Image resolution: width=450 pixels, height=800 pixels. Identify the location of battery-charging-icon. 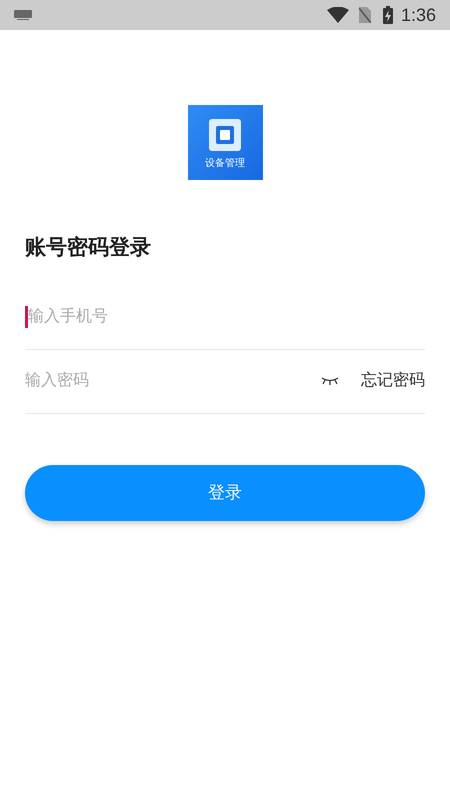
(387, 15).